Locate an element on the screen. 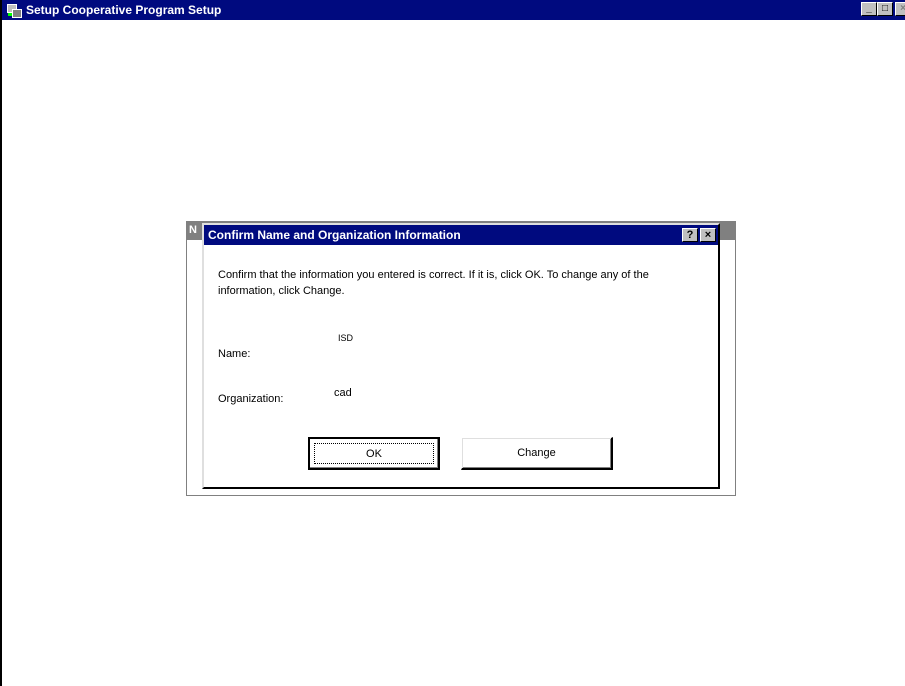 The height and width of the screenshot is (686, 905). ok-focus-rect: OK is located at coordinates (374, 453).